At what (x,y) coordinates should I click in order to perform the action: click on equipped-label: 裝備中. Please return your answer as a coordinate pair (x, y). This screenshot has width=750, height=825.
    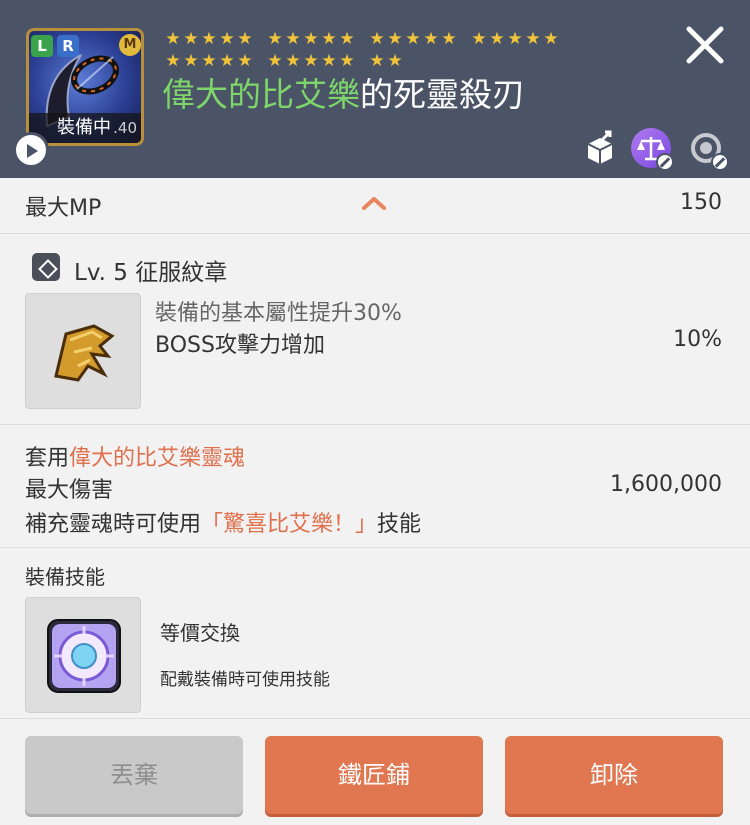
    Looking at the image, I should click on (84, 127).